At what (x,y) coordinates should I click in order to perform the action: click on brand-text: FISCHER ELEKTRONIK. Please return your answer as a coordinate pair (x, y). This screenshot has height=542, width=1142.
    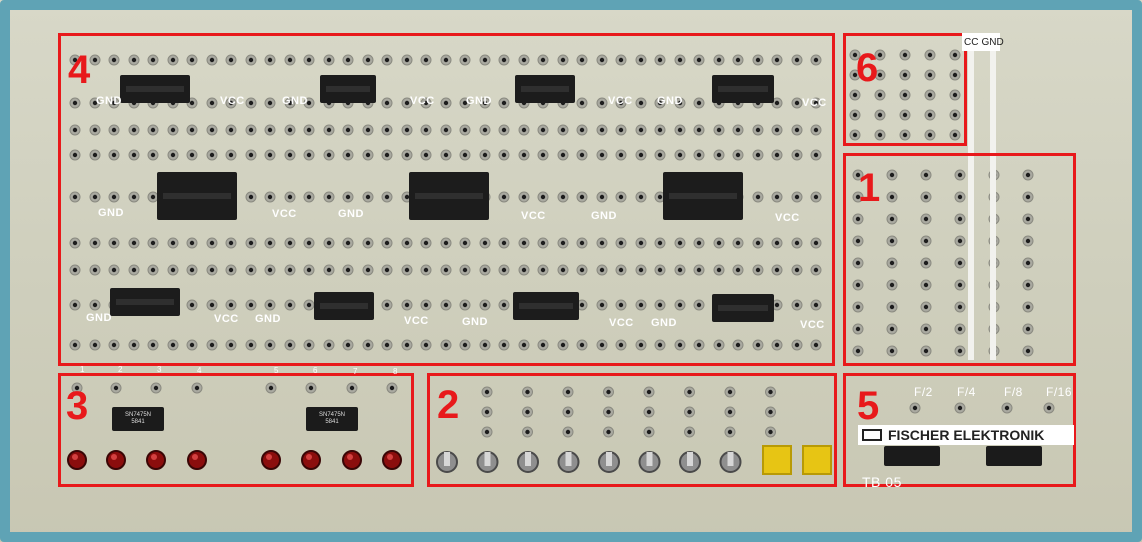
    Looking at the image, I should click on (966, 435).